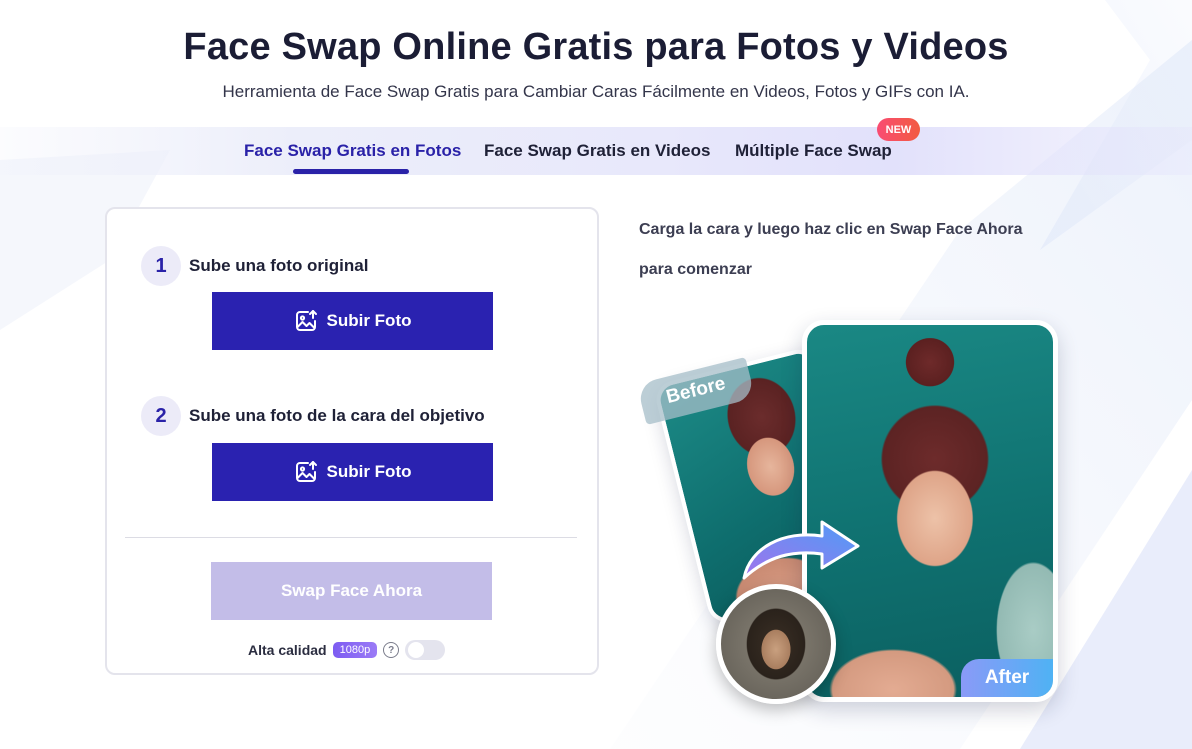 The height and width of the screenshot is (749, 1192). I want to click on tab-multiple-face-swap: Múltiple Face Swap, so click(813, 151).